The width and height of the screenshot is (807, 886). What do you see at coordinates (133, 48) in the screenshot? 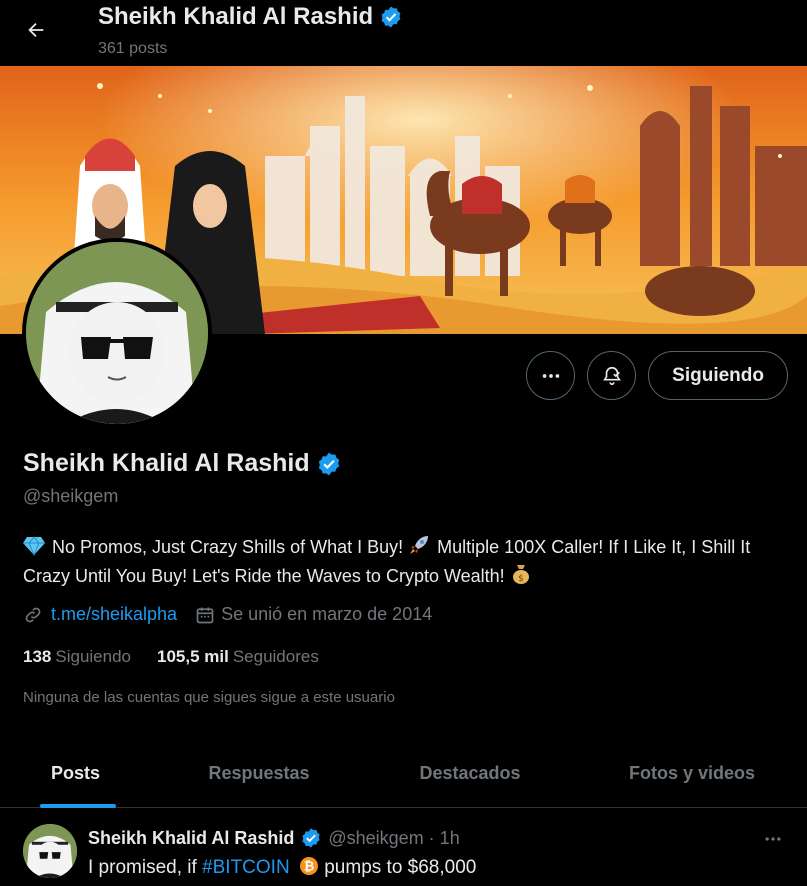
I see `header-post-count: 361 posts` at bounding box center [133, 48].